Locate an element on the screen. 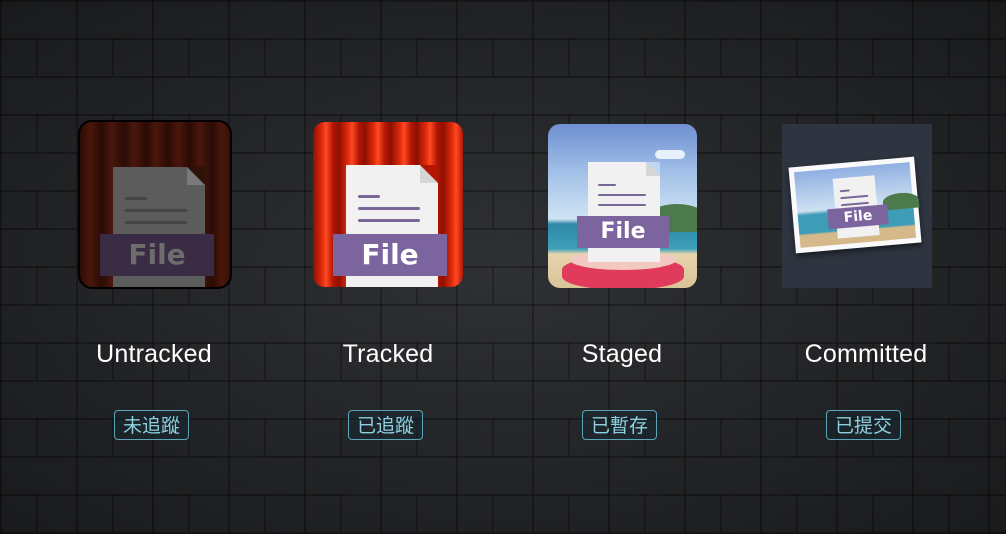  photo-frame: File is located at coordinates (855, 205).